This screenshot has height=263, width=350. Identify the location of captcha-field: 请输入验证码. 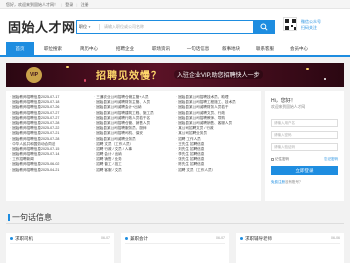
(304, 147).